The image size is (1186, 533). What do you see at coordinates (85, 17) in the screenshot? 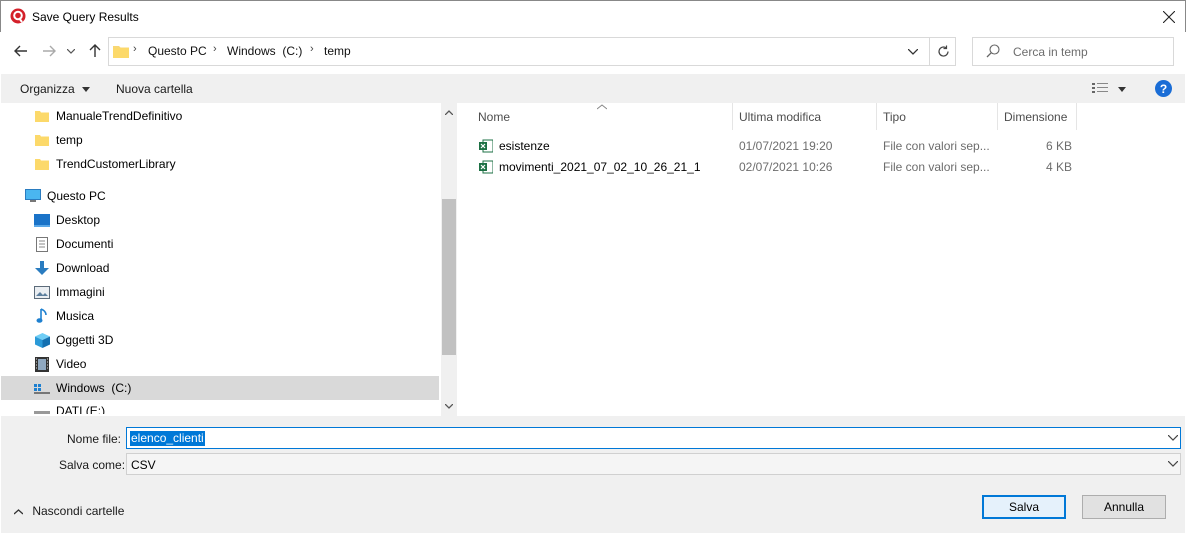
I see `window-title: Save Query Results` at bounding box center [85, 17].